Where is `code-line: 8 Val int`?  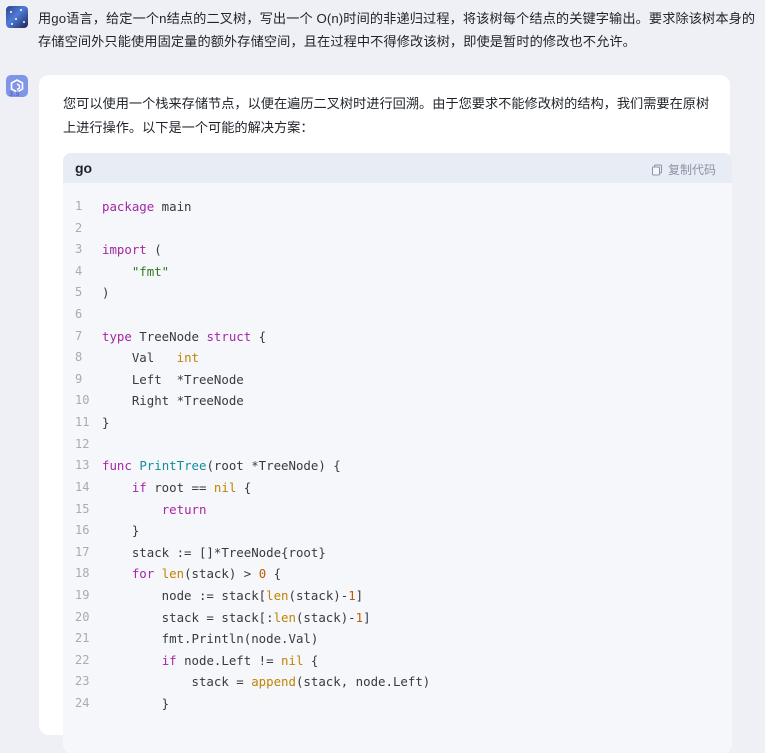 code-line: 8 Val int is located at coordinates (397, 358).